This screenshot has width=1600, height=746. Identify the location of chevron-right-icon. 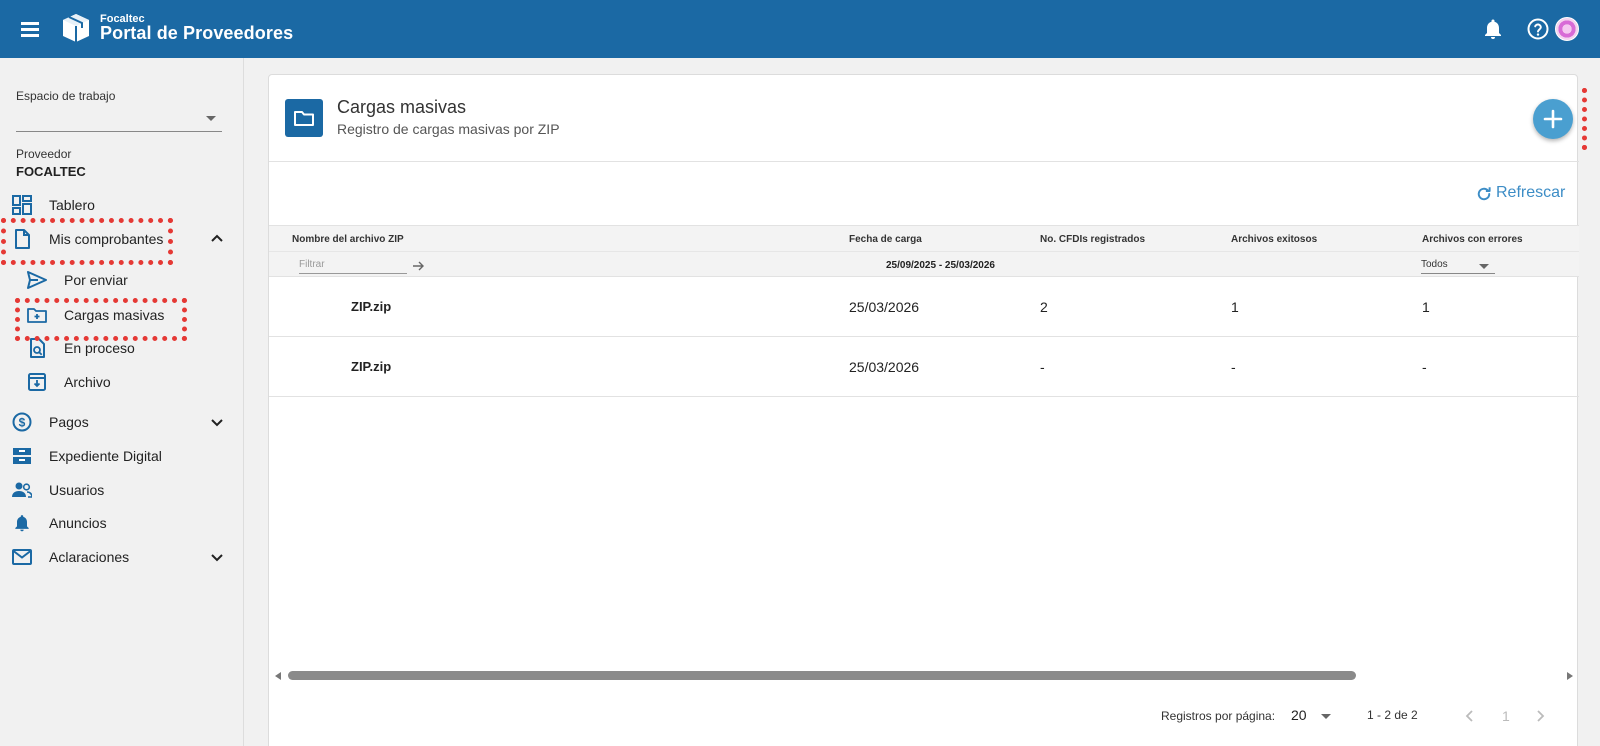
(1540, 716).